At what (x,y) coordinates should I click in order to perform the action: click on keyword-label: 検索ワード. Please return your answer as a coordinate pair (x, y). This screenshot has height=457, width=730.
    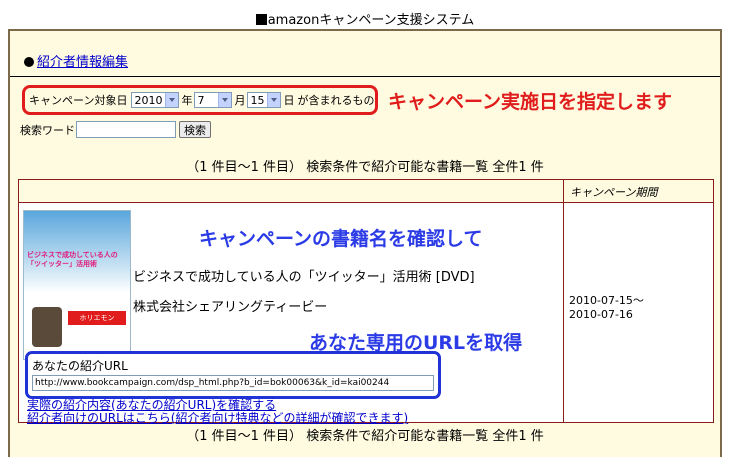
    Looking at the image, I should click on (47, 130).